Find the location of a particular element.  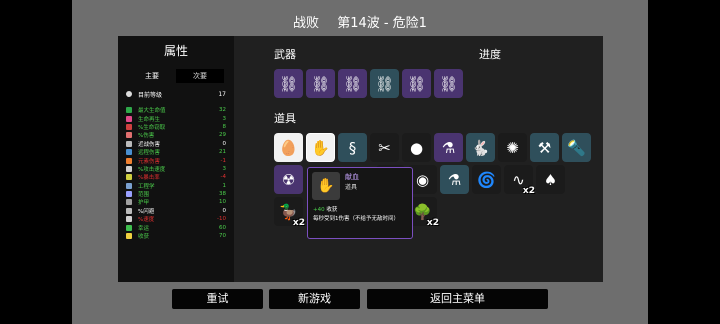

bloody-hand-tooltip-icon: ✋ is located at coordinates (326, 186).